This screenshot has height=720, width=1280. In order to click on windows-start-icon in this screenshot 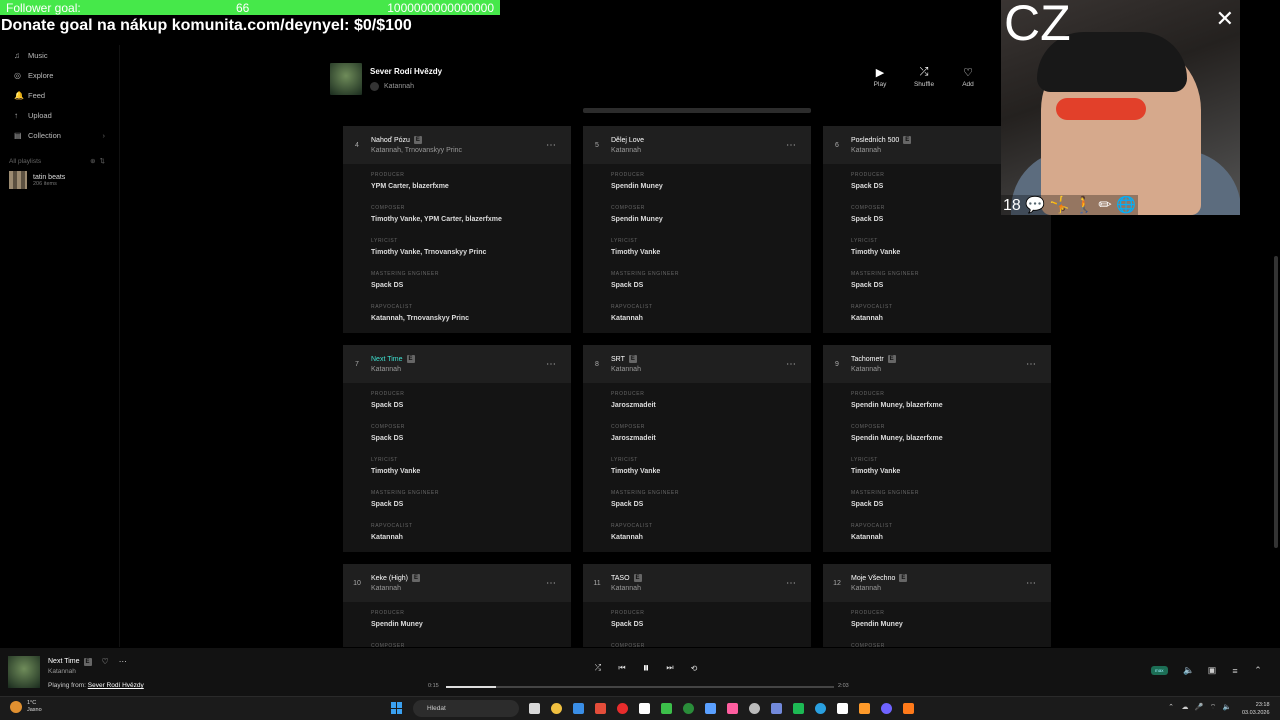, I will do `click(397, 708)`.